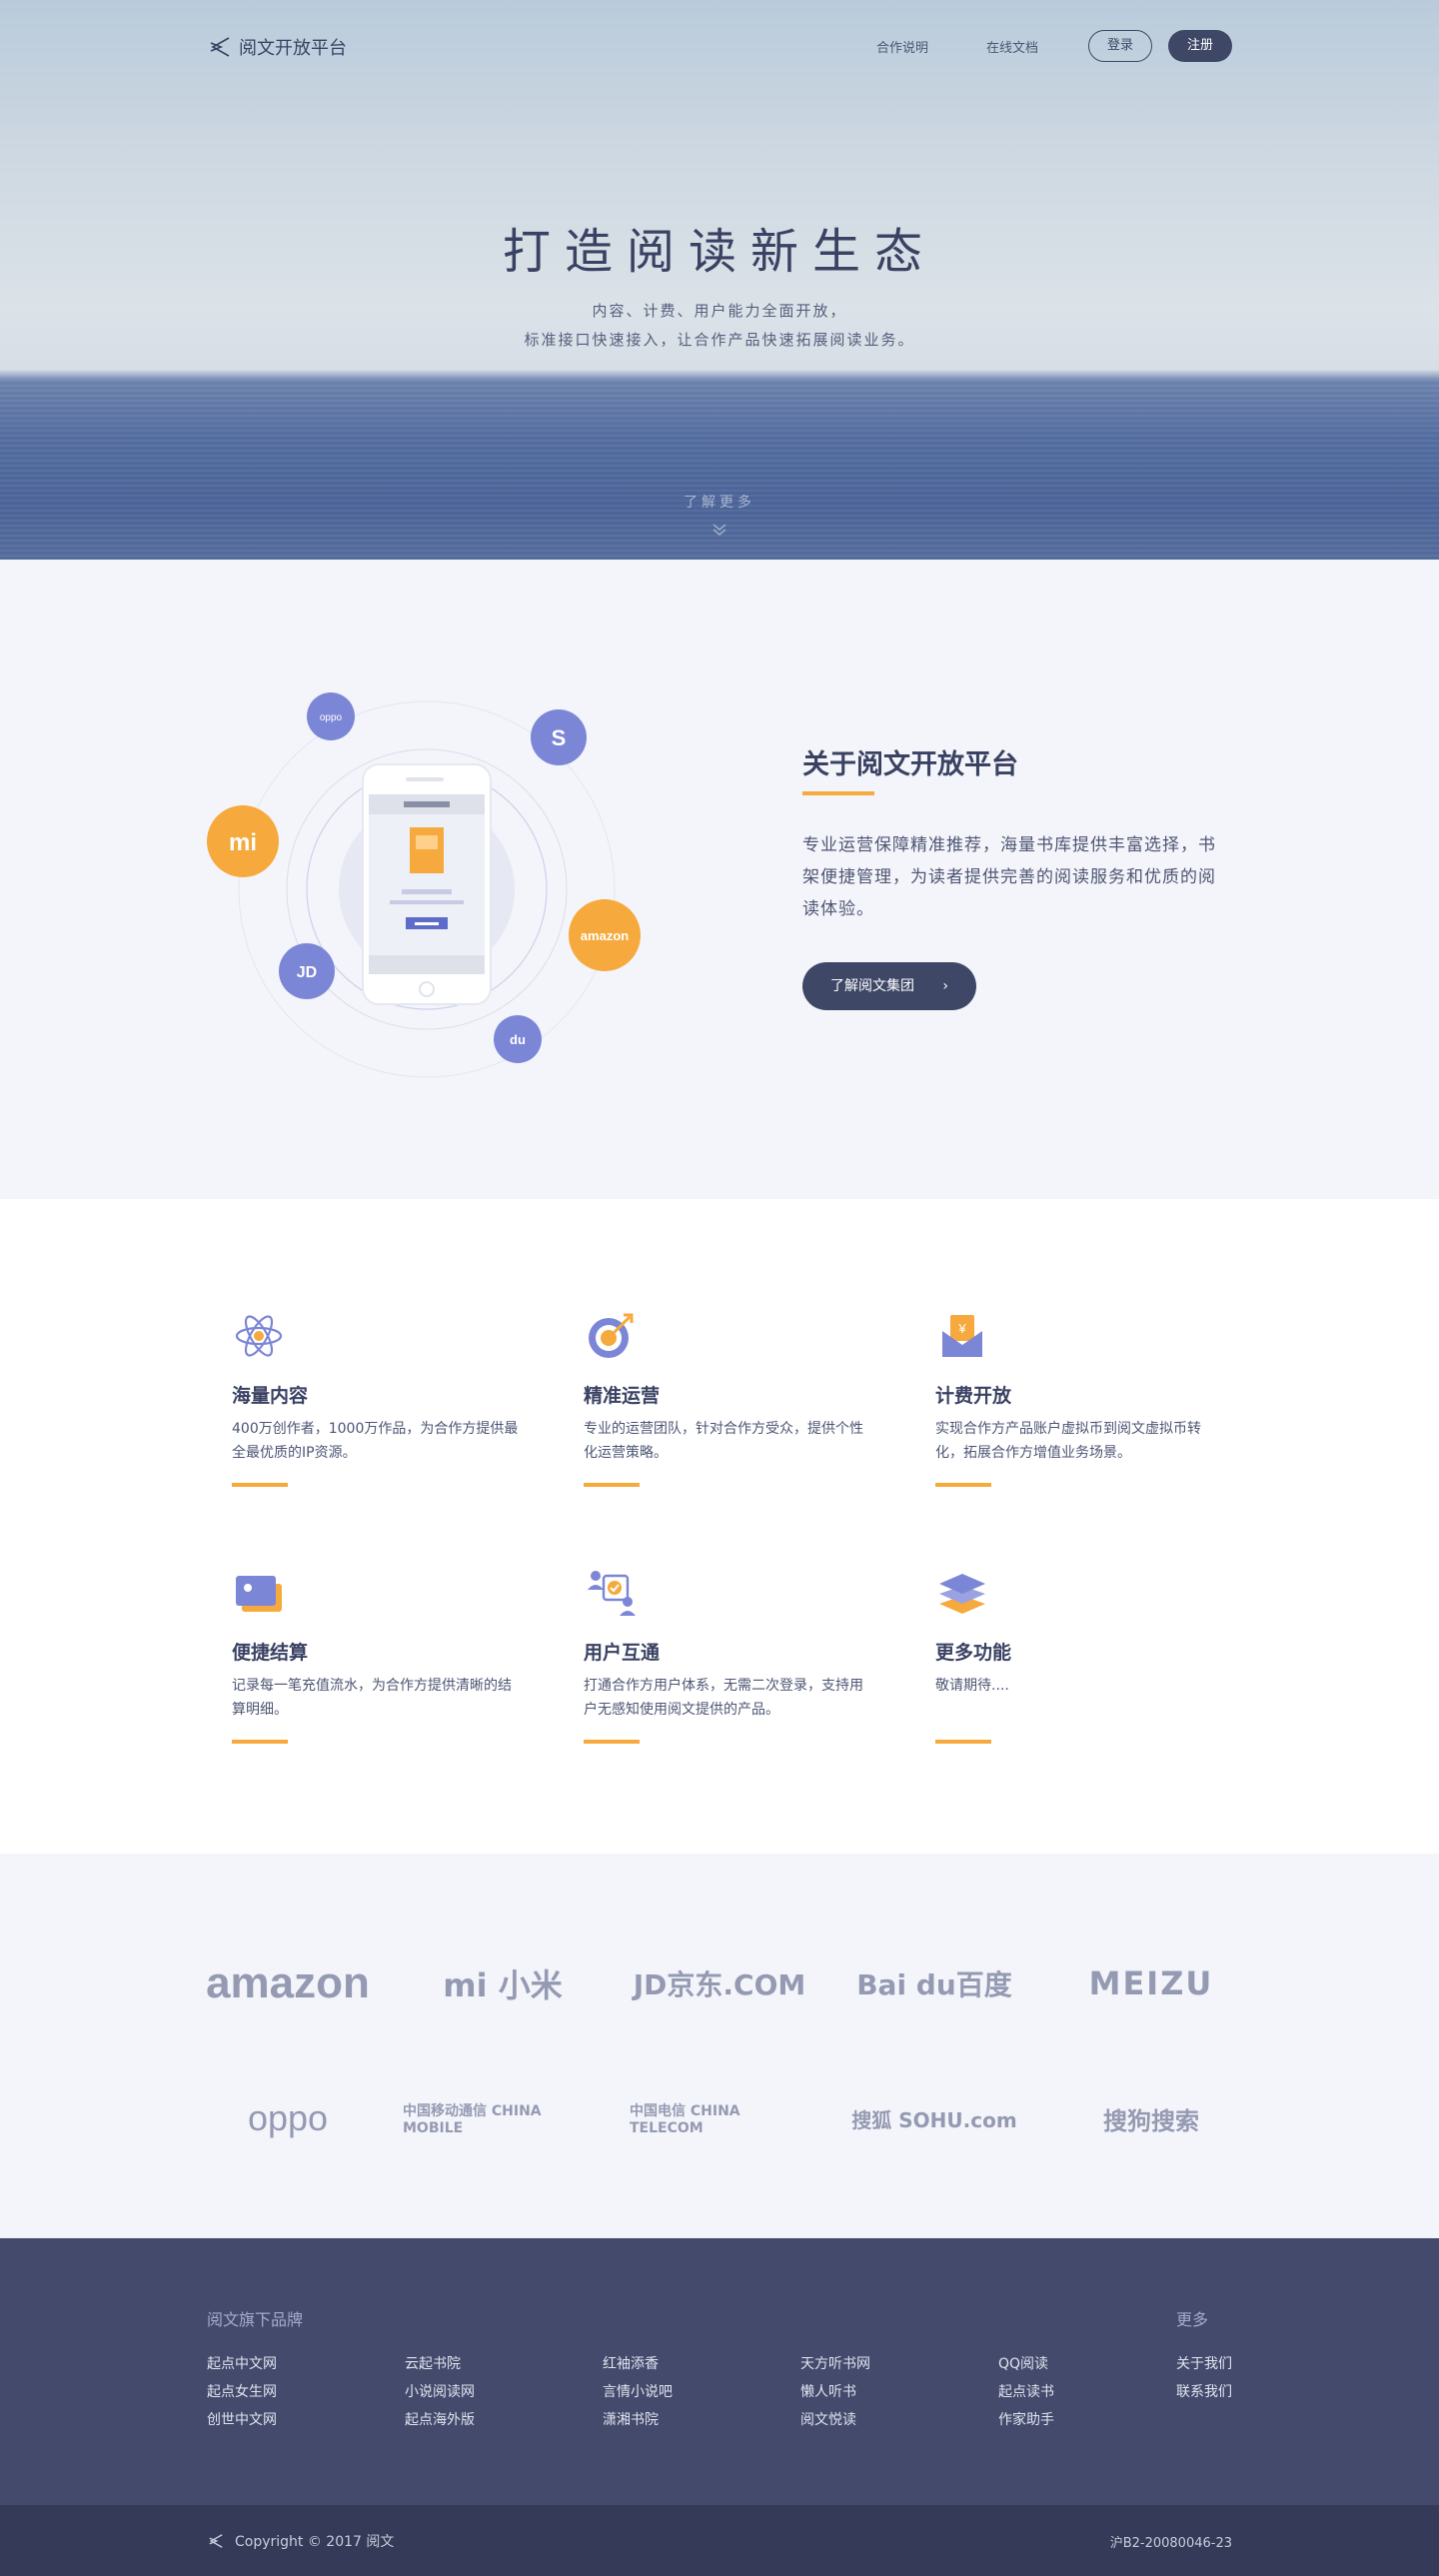  What do you see at coordinates (288, 2117) in the screenshot?
I see `oppo-logo: oppo` at bounding box center [288, 2117].